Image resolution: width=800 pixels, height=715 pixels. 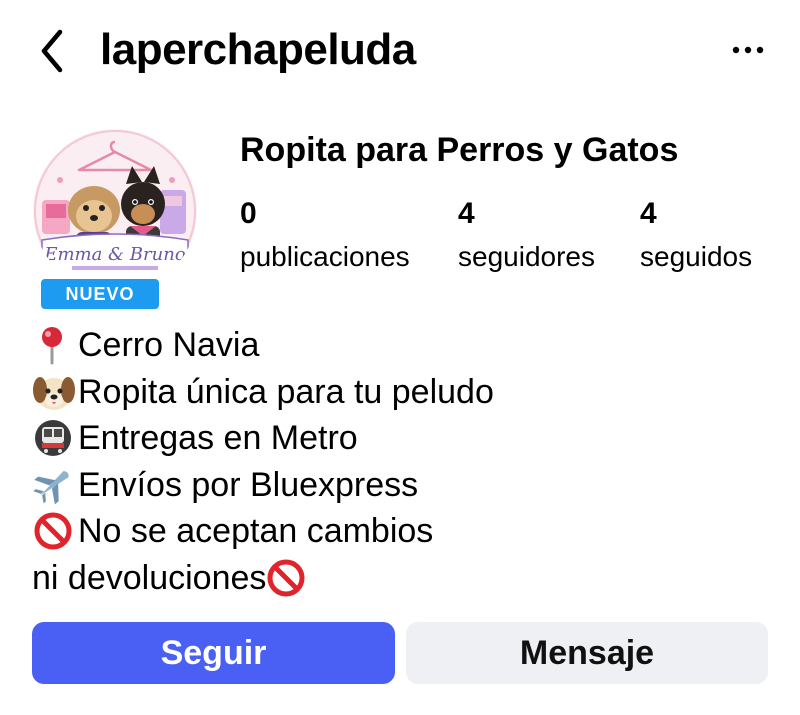 What do you see at coordinates (402, 578) in the screenshot?
I see `bio-line-policy-cont: ni devoluciones` at bounding box center [402, 578].